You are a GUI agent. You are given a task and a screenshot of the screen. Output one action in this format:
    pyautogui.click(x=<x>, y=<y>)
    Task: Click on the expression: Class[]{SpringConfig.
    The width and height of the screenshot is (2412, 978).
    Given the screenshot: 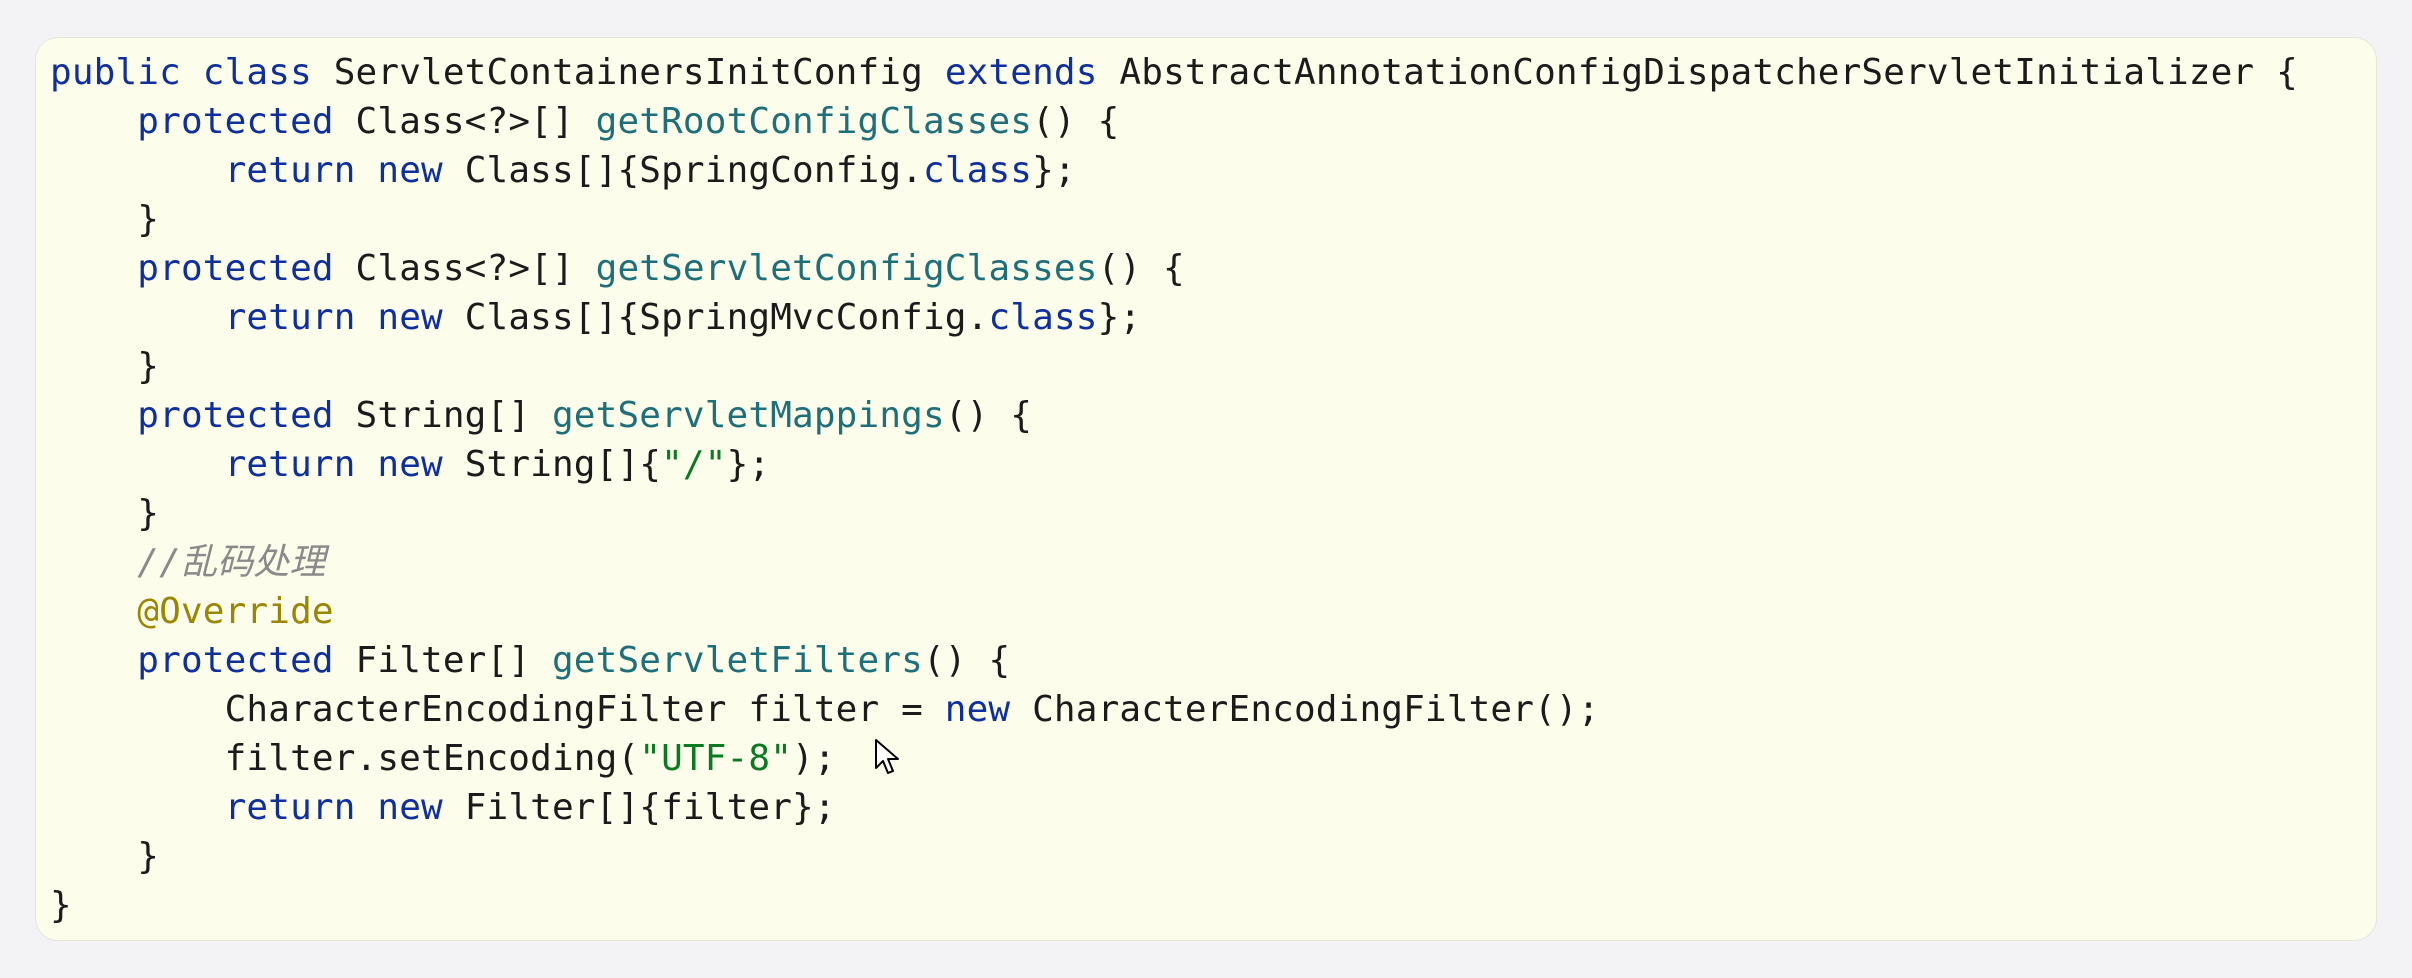 What is the action you would take?
    pyautogui.click(x=693, y=170)
    